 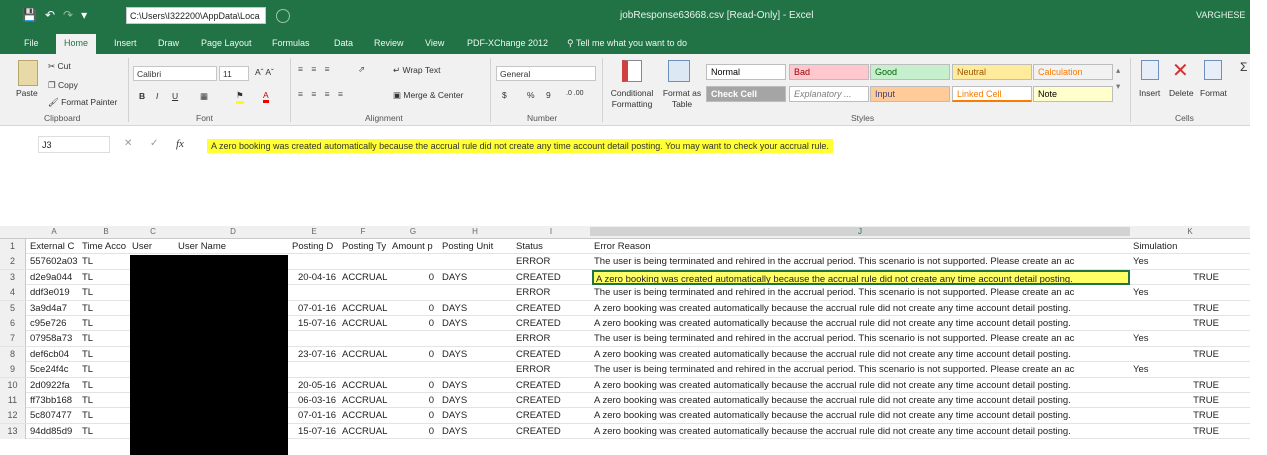 I want to click on font-name-select: Calibri, so click(x=175, y=73).